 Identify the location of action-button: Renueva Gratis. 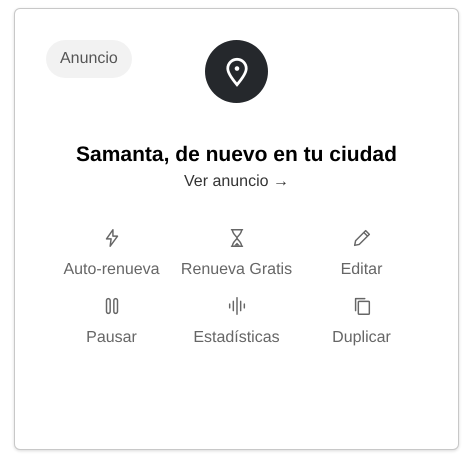
(236, 254).